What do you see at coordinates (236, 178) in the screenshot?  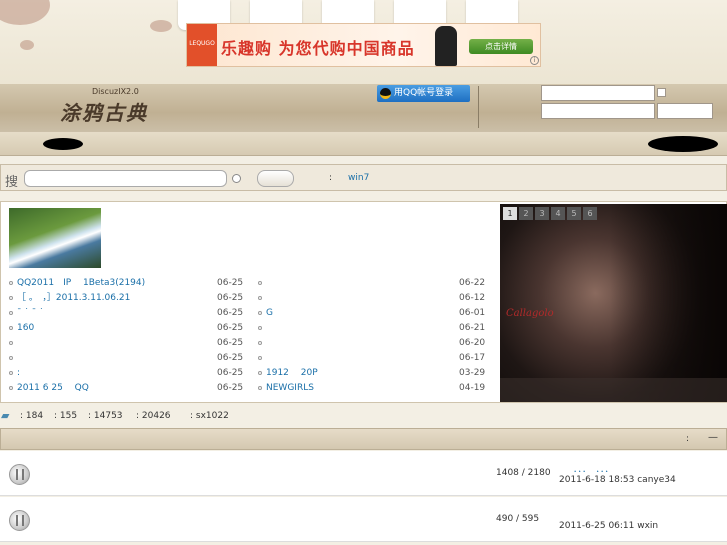 I see `search-scope-radio` at bounding box center [236, 178].